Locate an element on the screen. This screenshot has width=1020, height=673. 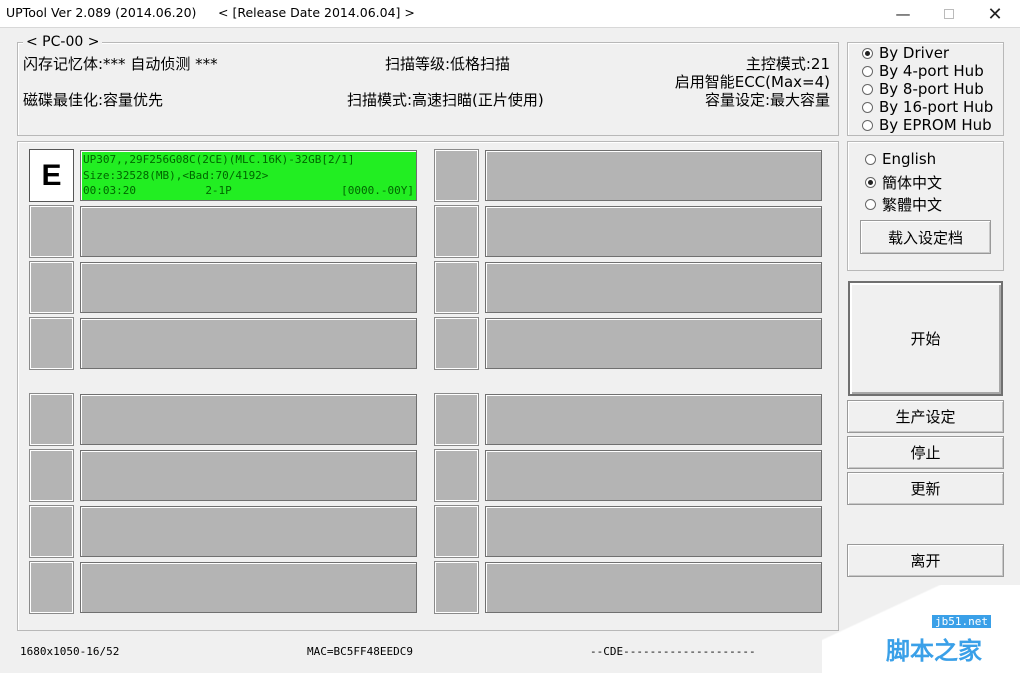
scan-level-label: 扫描等级:低格扫描 is located at coordinates (447, 63).